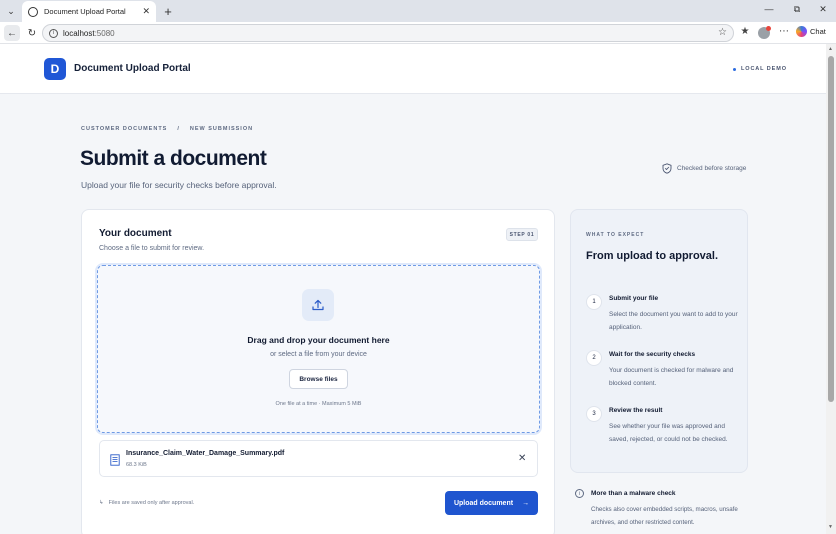 This screenshot has width=836, height=534. What do you see at coordinates (831, 229) in the screenshot?
I see `scrollbar-thumb` at bounding box center [831, 229].